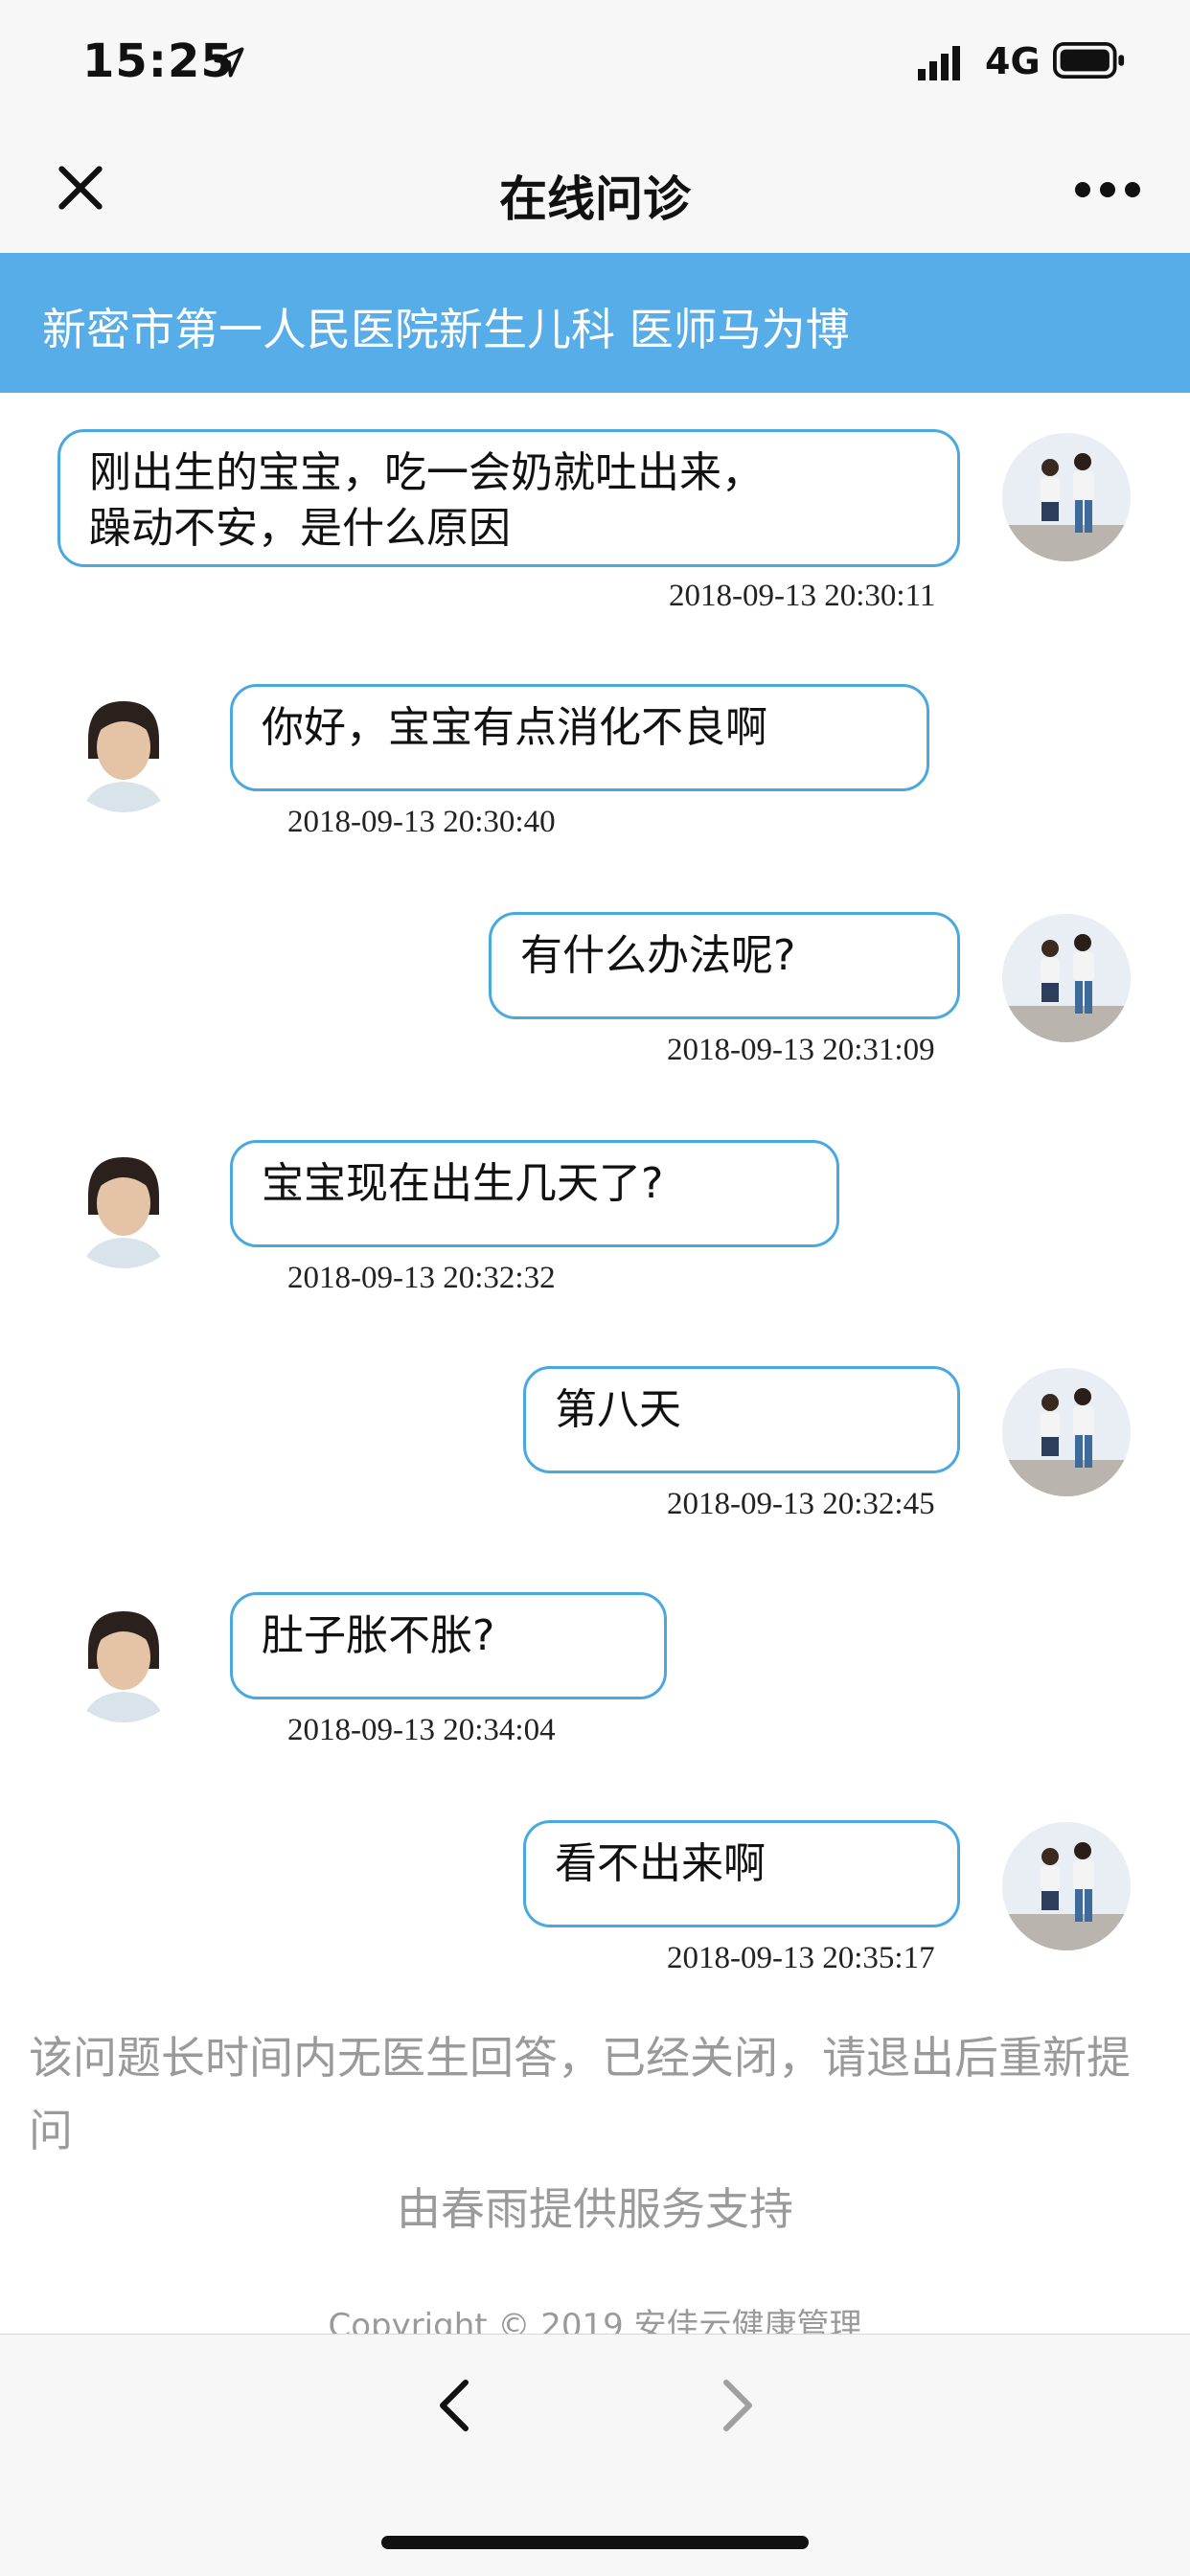 This screenshot has width=1190, height=2576. Describe the element at coordinates (595, 199) in the screenshot. I see `page-title: 在线问诊` at that location.